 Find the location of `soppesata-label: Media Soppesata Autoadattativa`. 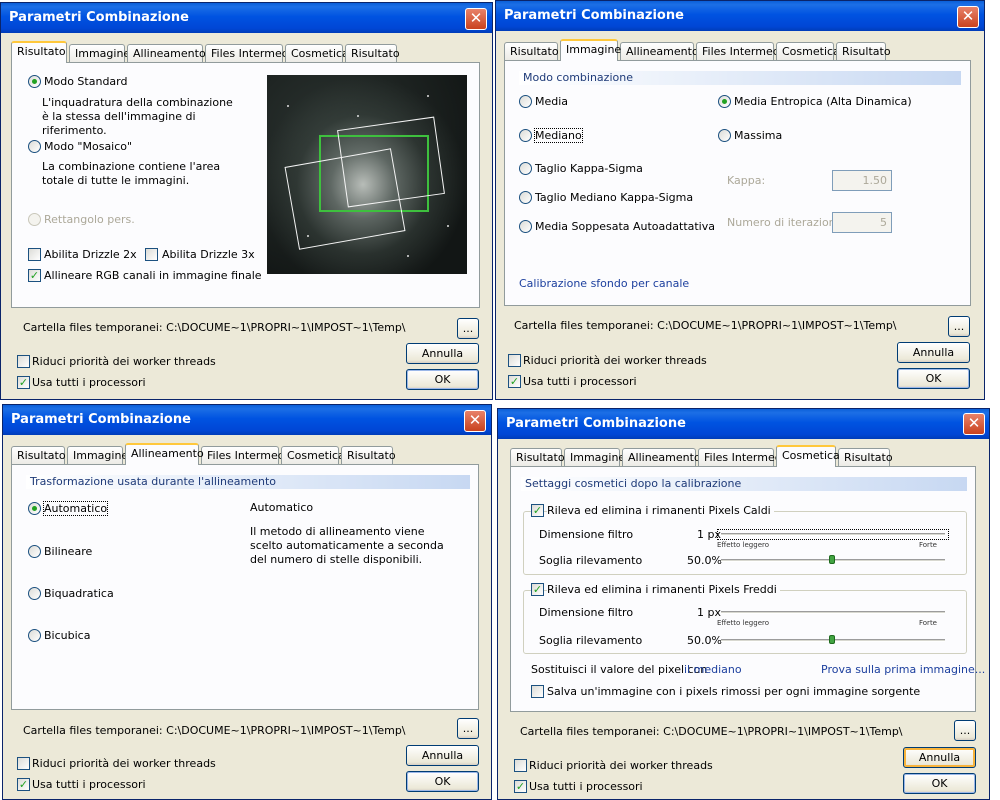

soppesata-label: Media Soppesata Autoadattativa is located at coordinates (625, 226).